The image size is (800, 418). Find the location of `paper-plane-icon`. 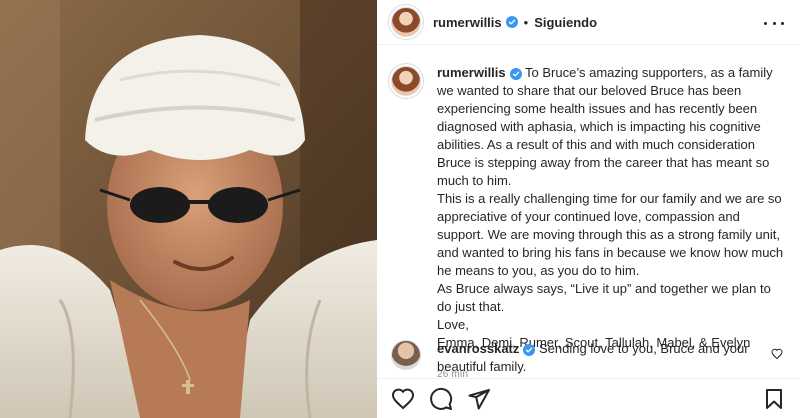

paper-plane-icon is located at coordinates (479, 398).